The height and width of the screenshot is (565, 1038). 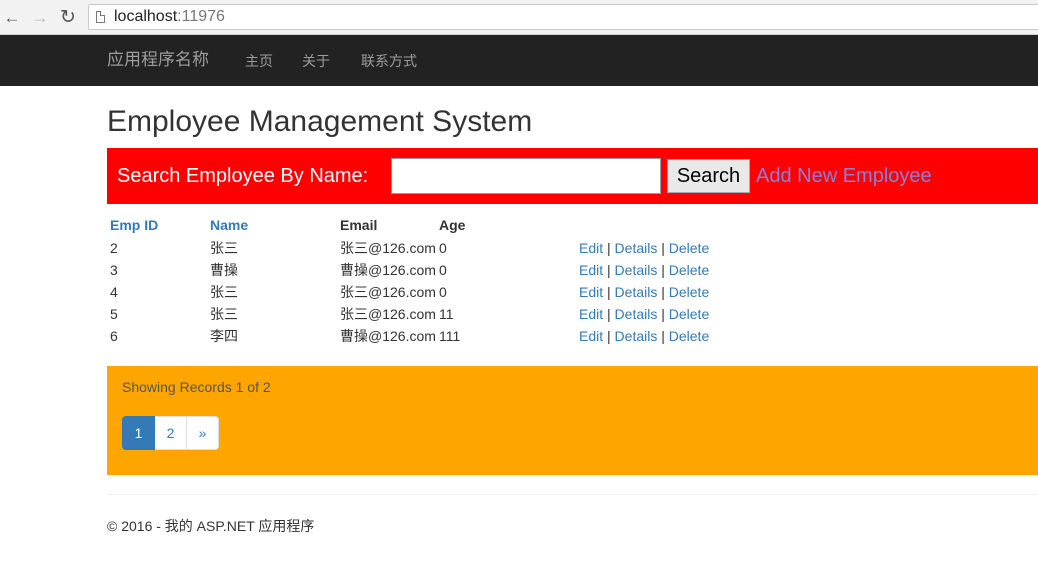 I want to click on header-age: Age, so click(x=452, y=225).